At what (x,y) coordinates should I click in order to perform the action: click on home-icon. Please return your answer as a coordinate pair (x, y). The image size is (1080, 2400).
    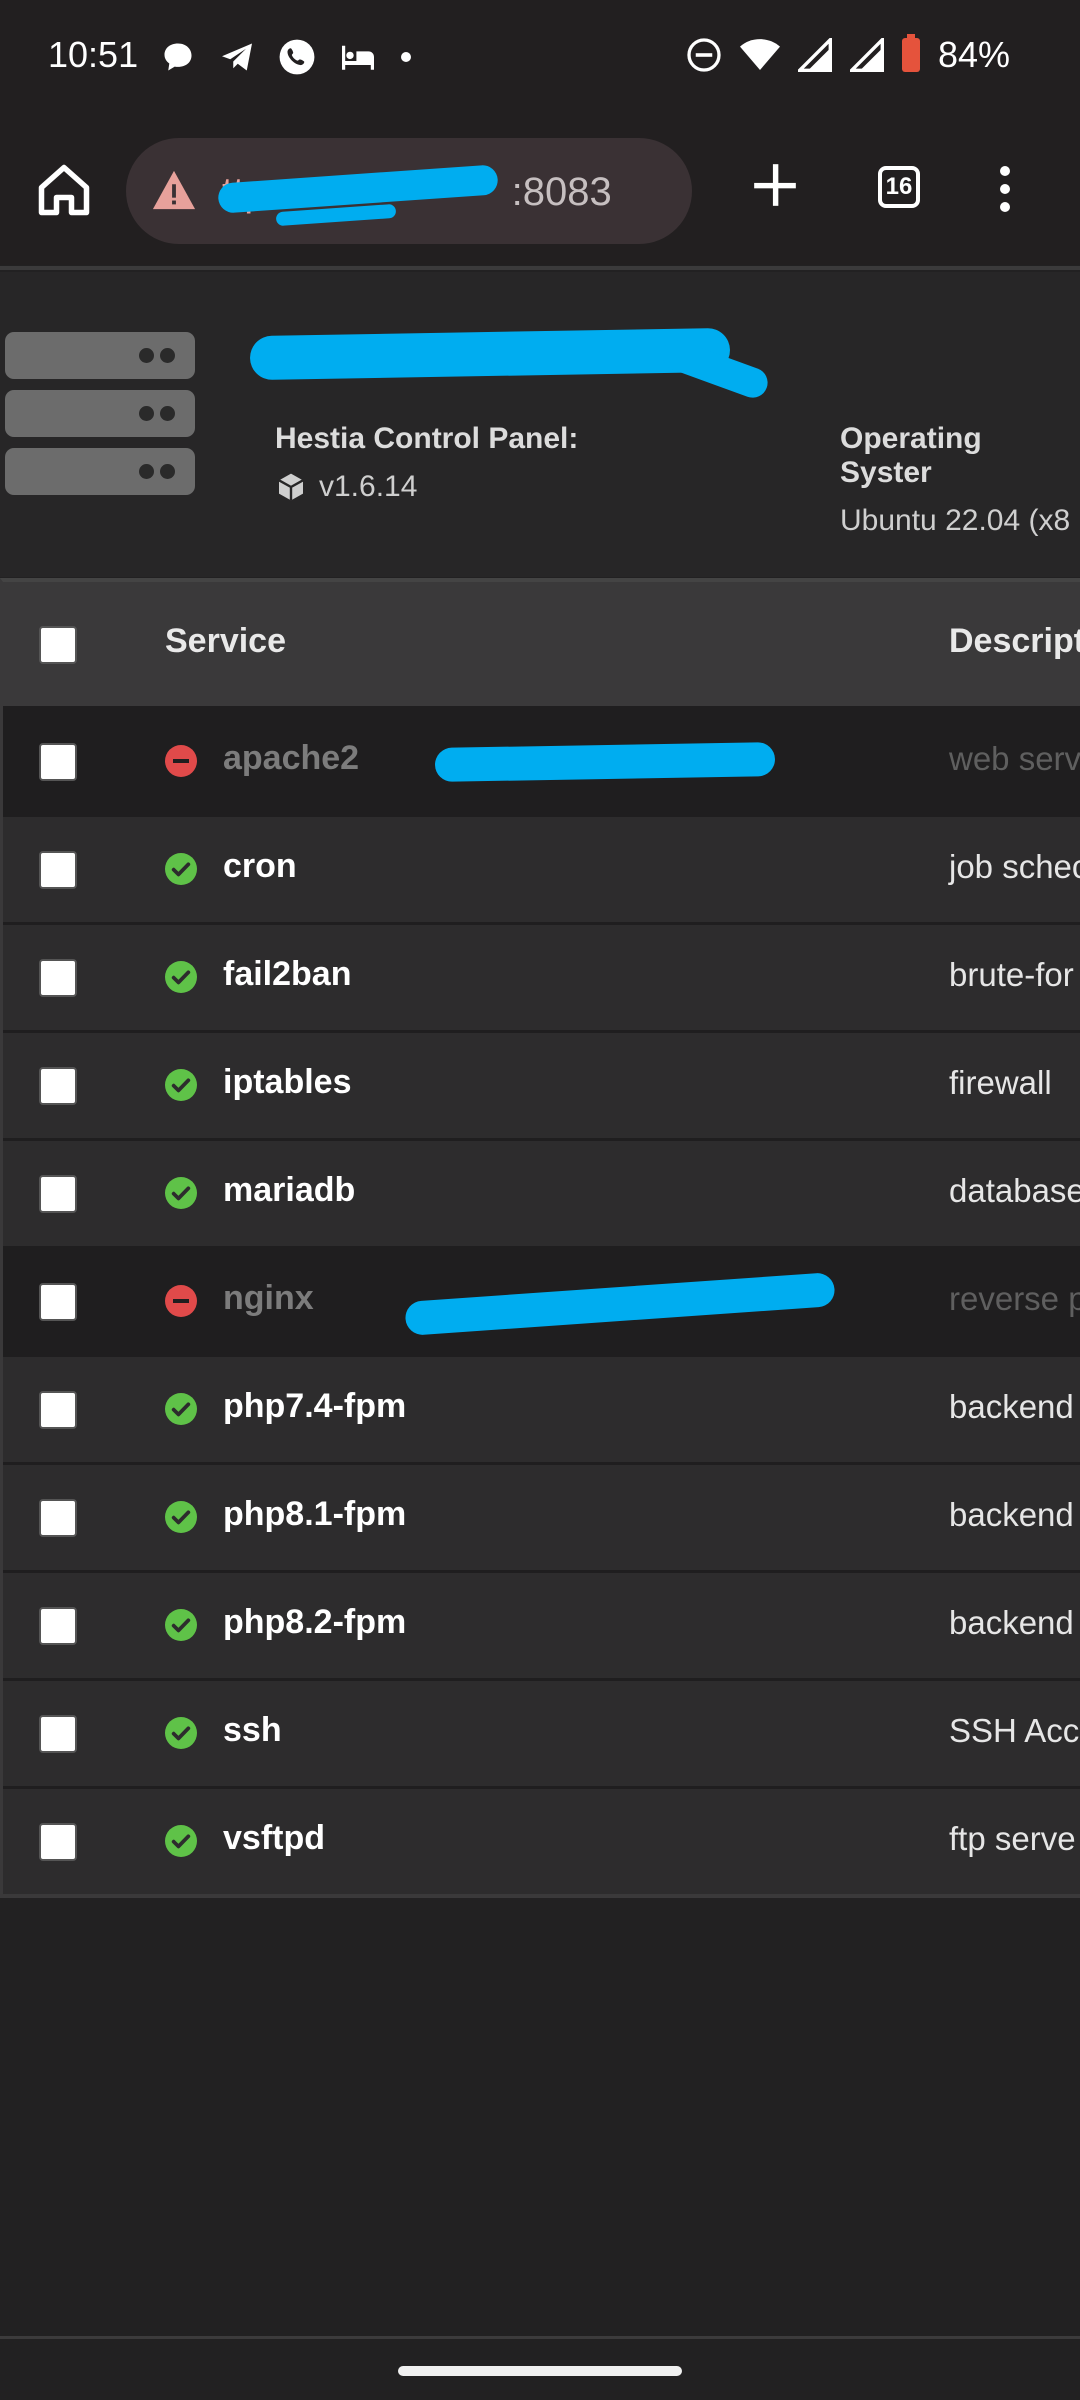
    Looking at the image, I should click on (64, 190).